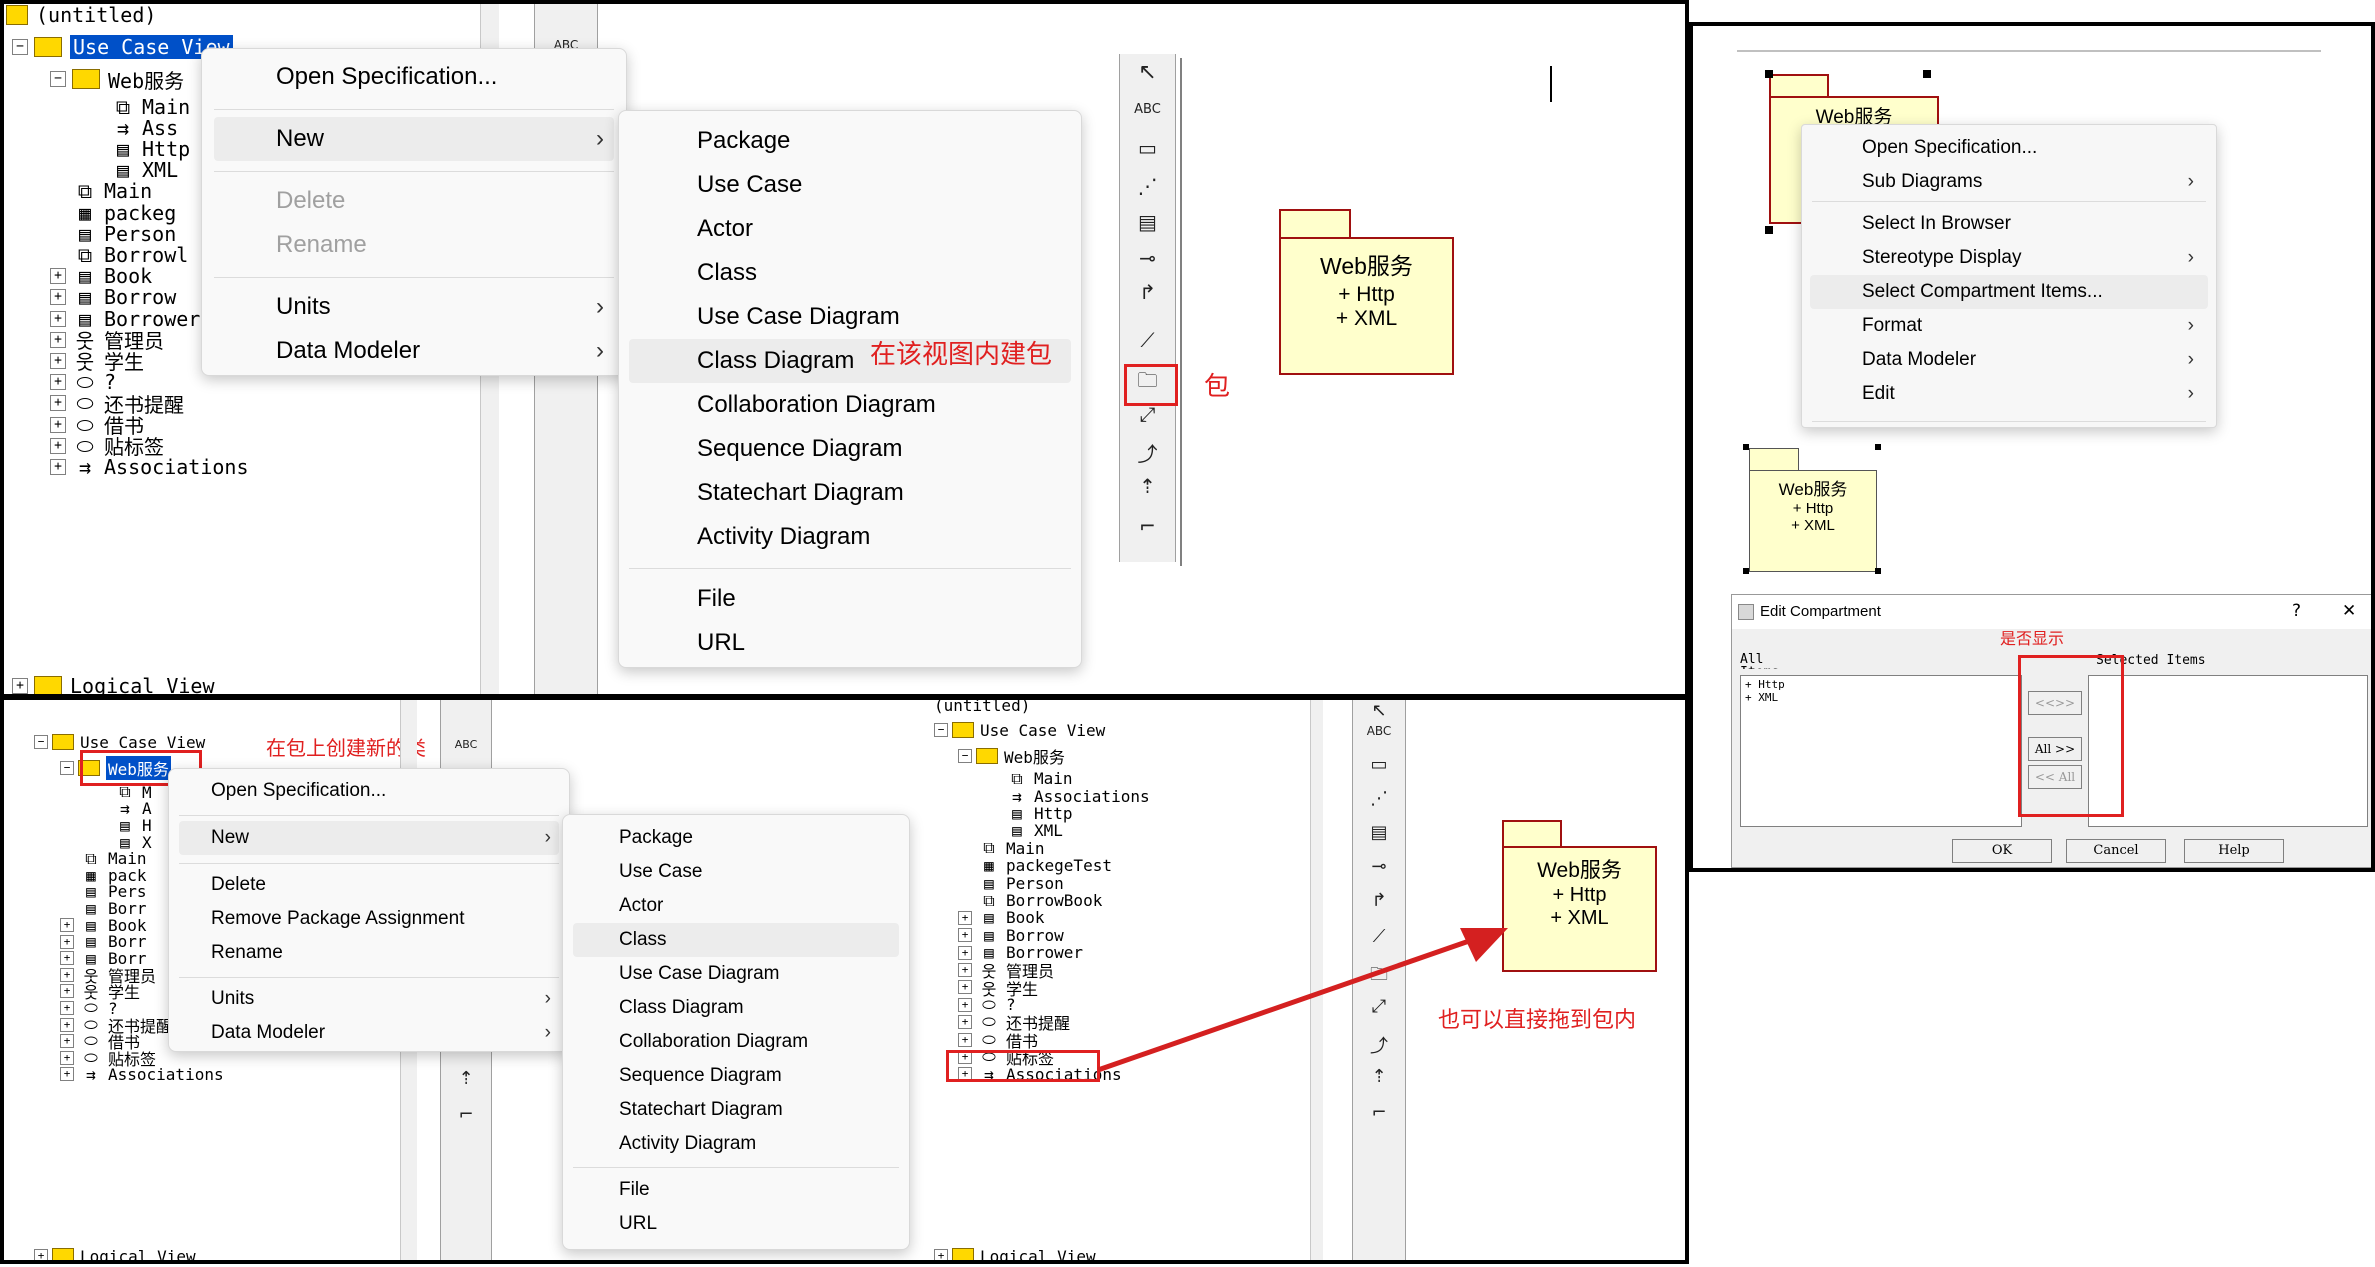  What do you see at coordinates (850, 317) in the screenshot?
I see `submenu-item: Use Case Diagram` at bounding box center [850, 317].